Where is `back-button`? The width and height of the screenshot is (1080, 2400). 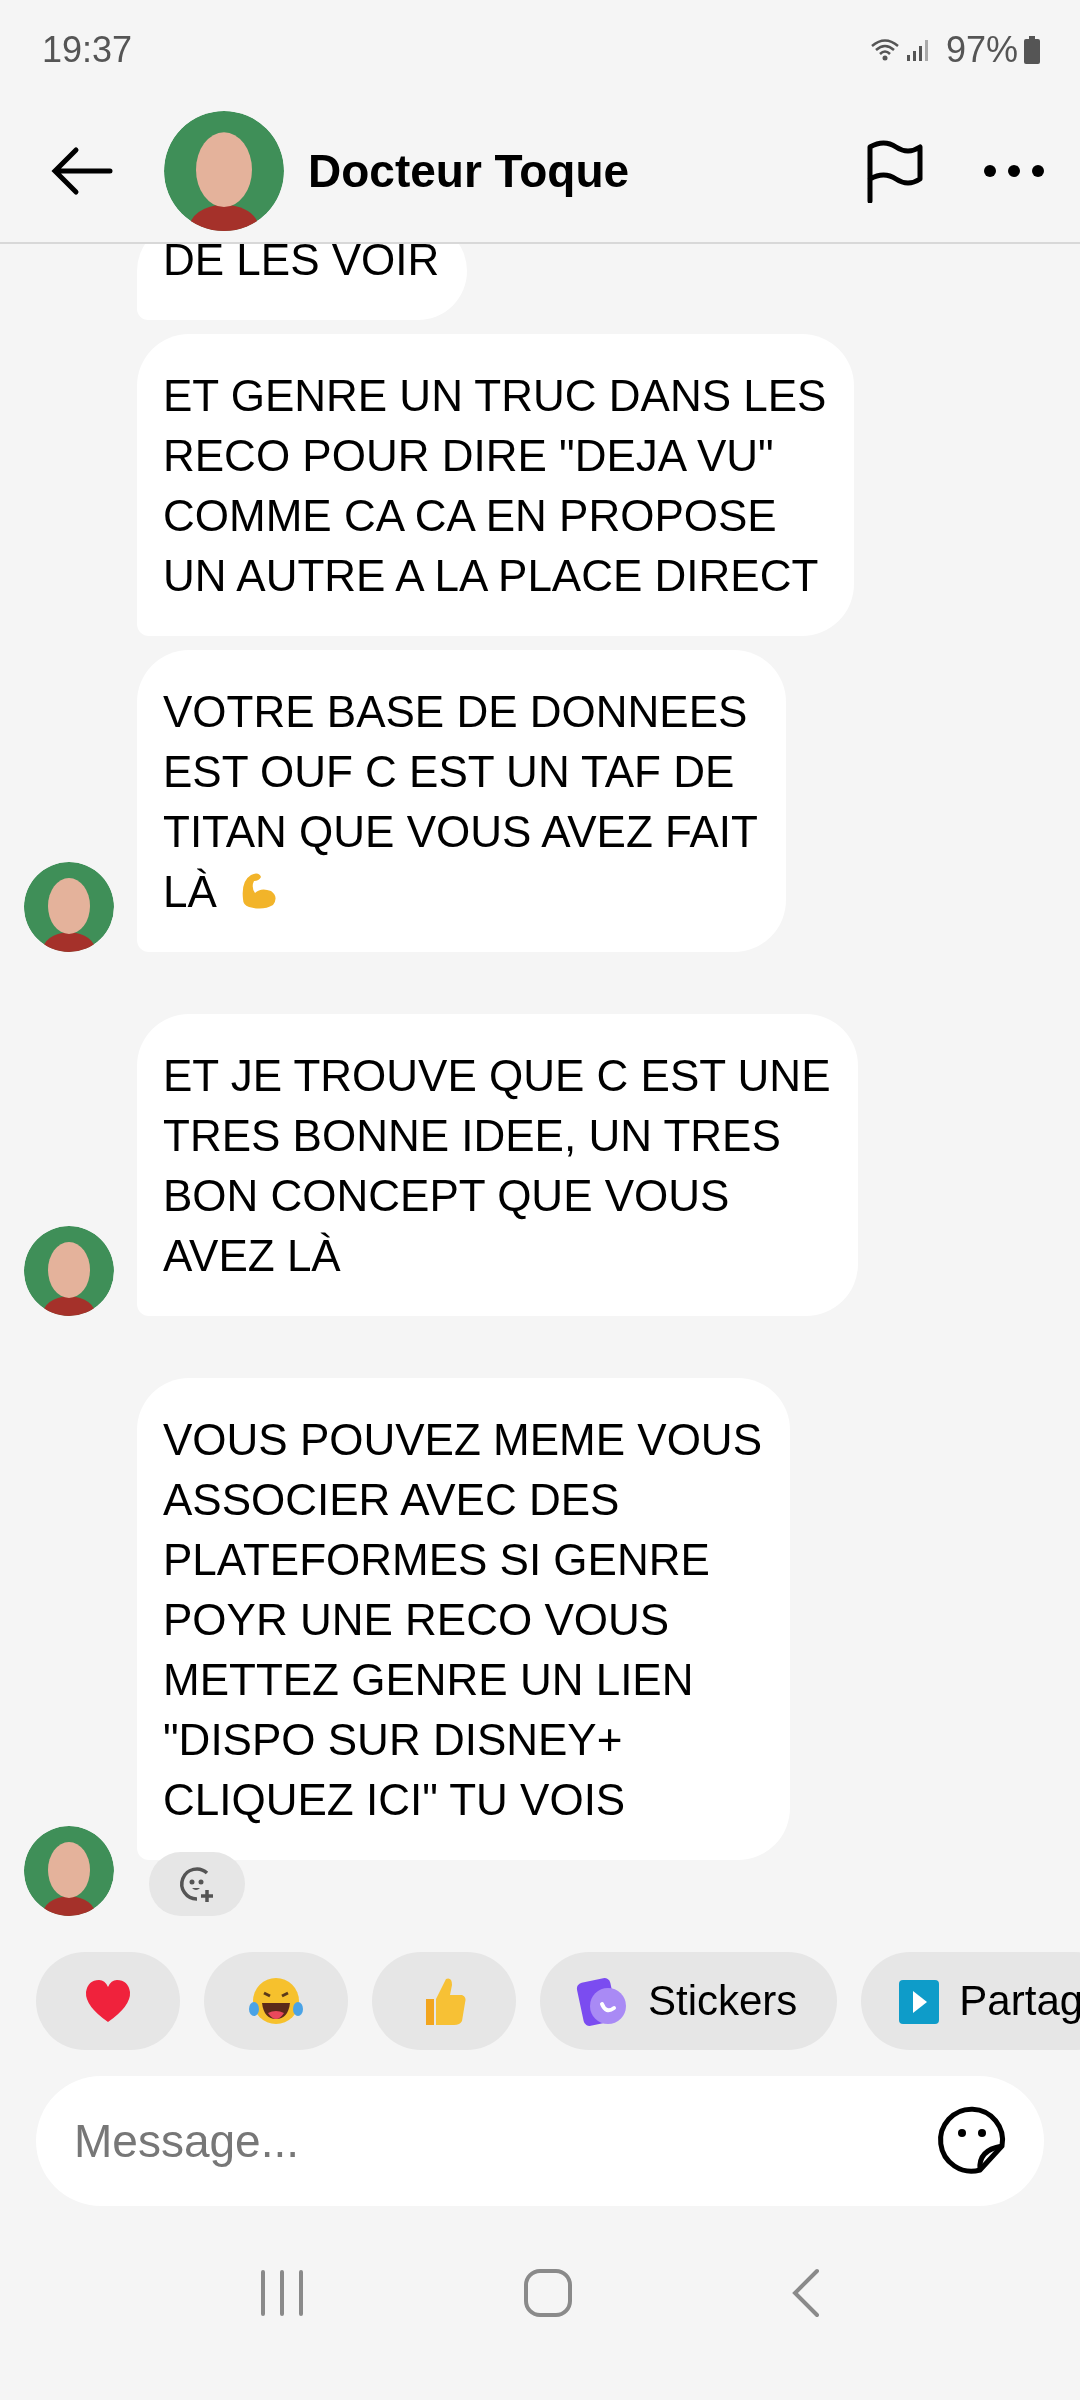 back-button is located at coordinates (82, 171).